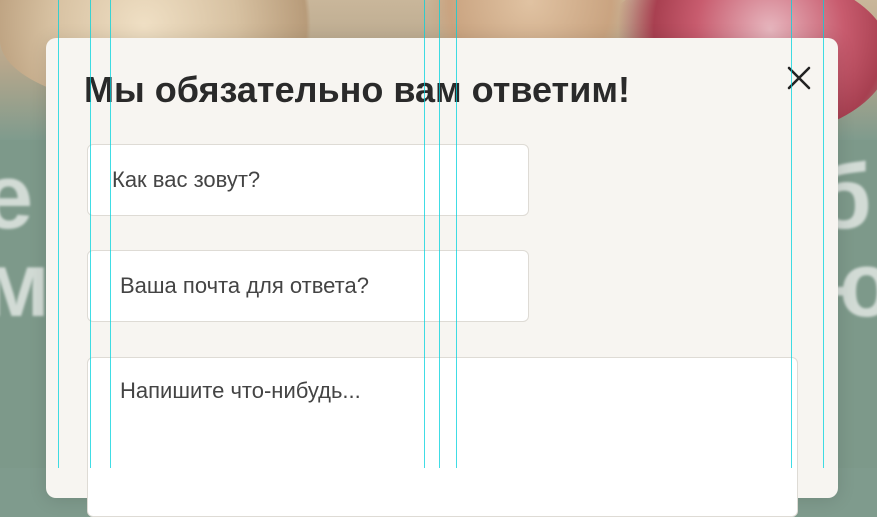  Describe the element at coordinates (308, 180) in the screenshot. I see `name-input` at that location.